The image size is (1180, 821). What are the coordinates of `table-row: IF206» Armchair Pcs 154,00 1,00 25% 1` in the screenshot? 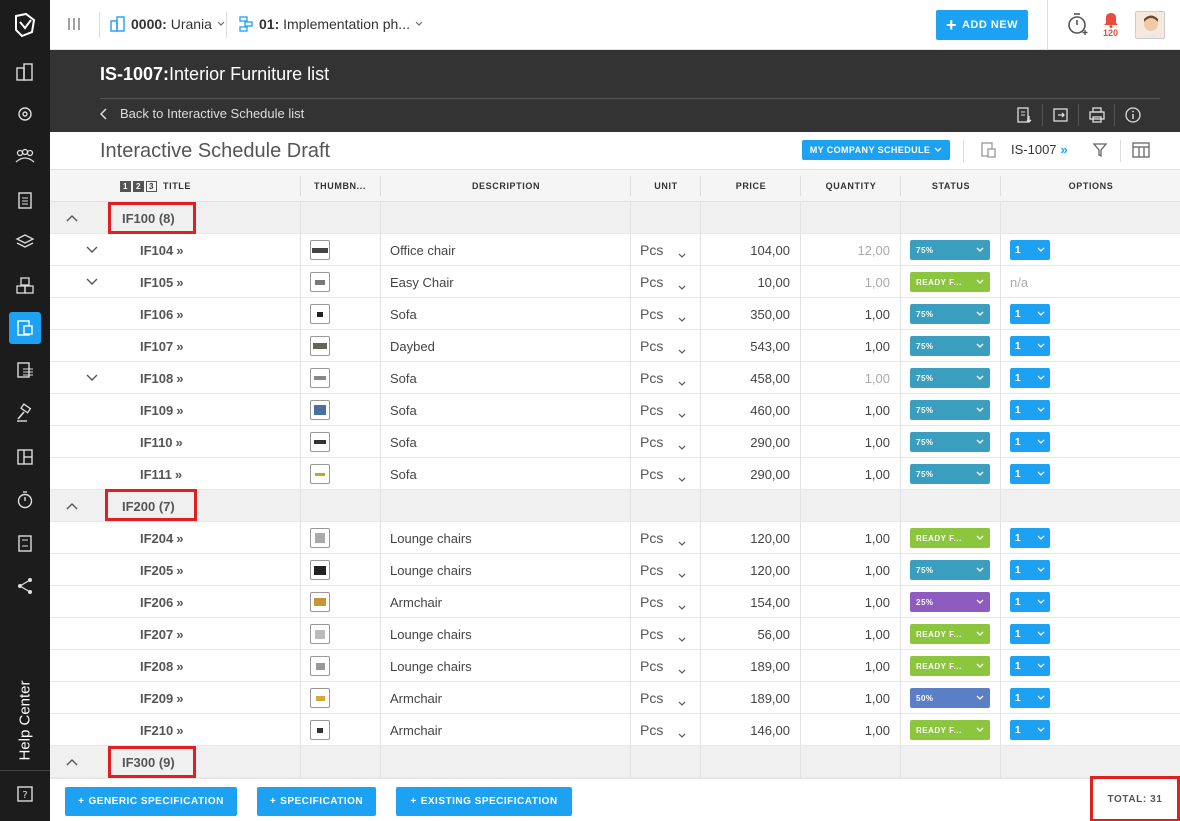 It's located at (615, 602).